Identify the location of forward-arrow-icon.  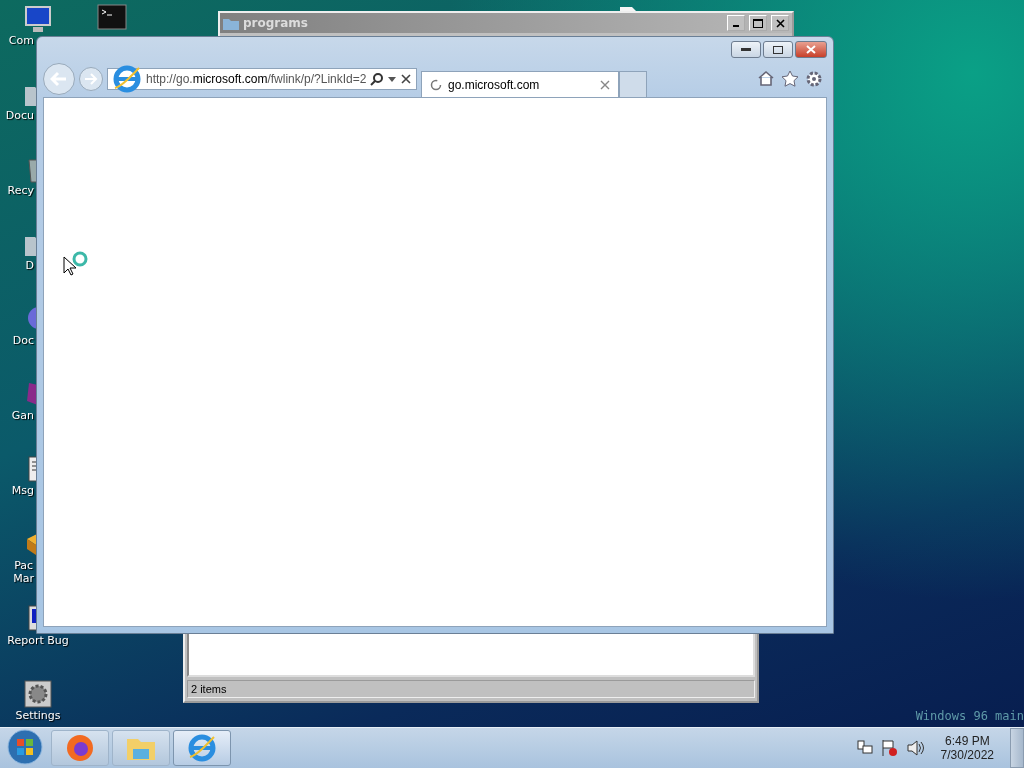
(91, 79).